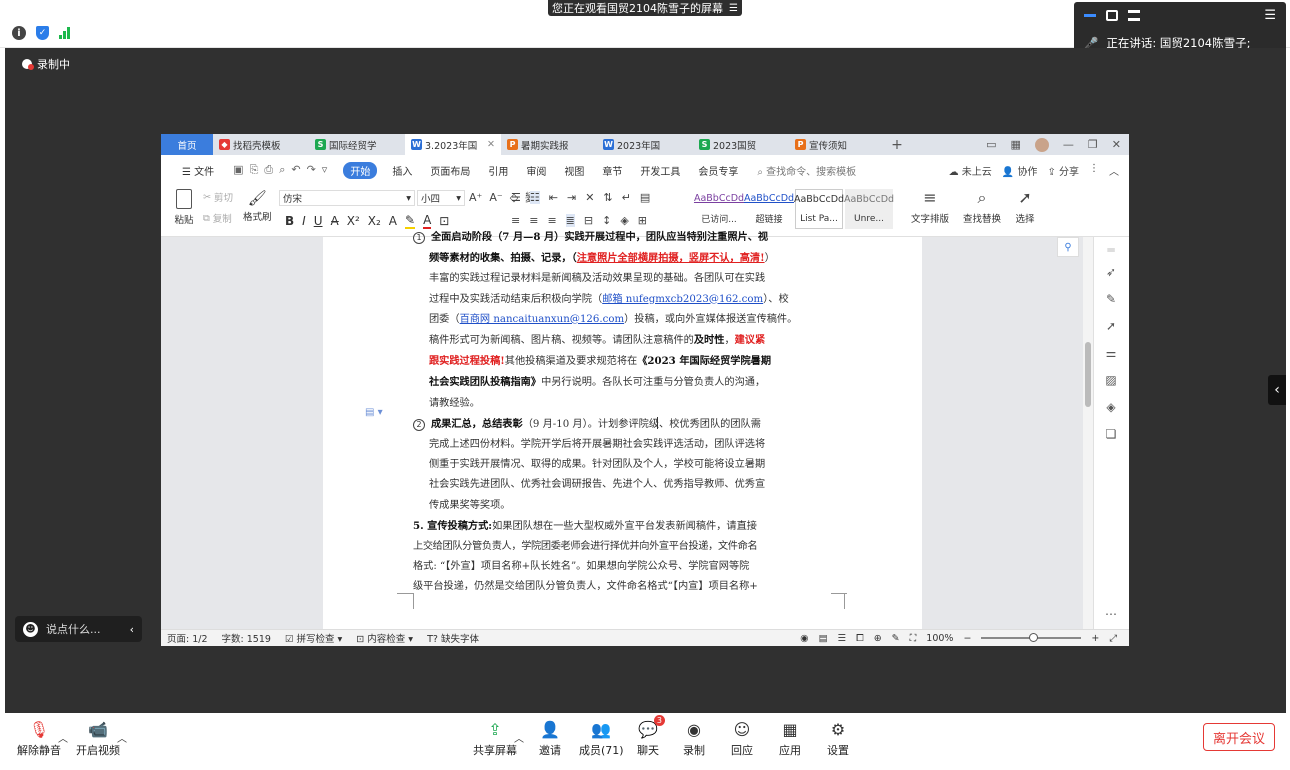 The width and height of the screenshot is (1290, 770). I want to click on location-pin-icon: ⚲, so click(1068, 247).